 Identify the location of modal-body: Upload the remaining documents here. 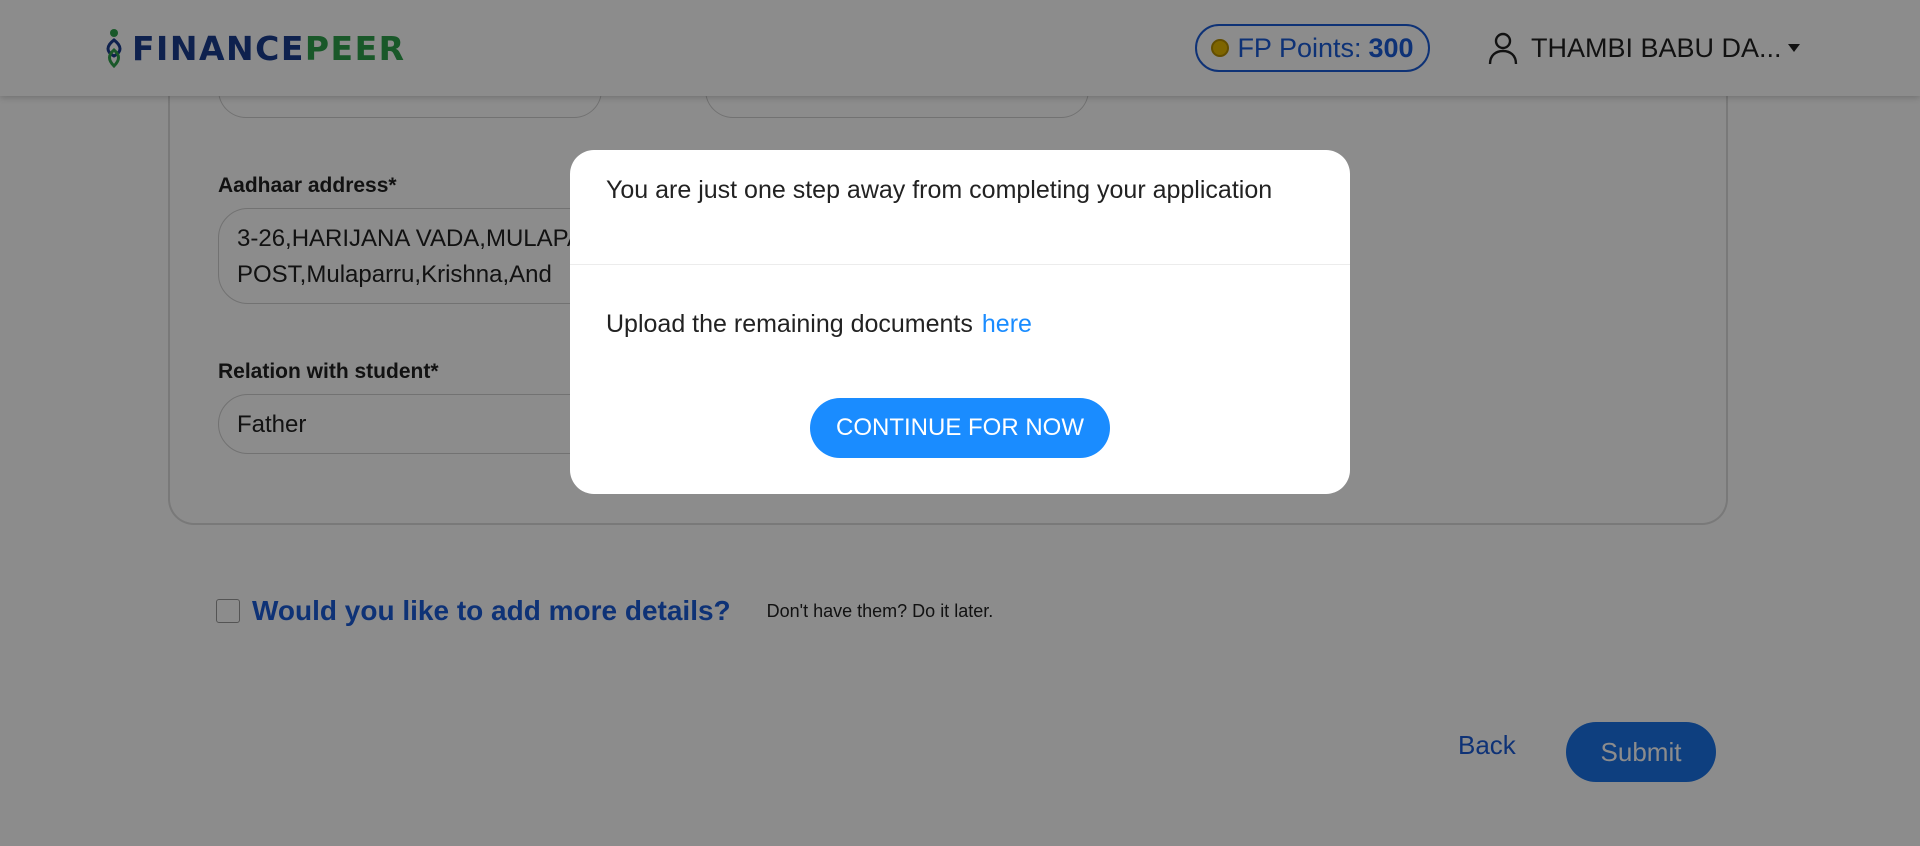
(819, 324).